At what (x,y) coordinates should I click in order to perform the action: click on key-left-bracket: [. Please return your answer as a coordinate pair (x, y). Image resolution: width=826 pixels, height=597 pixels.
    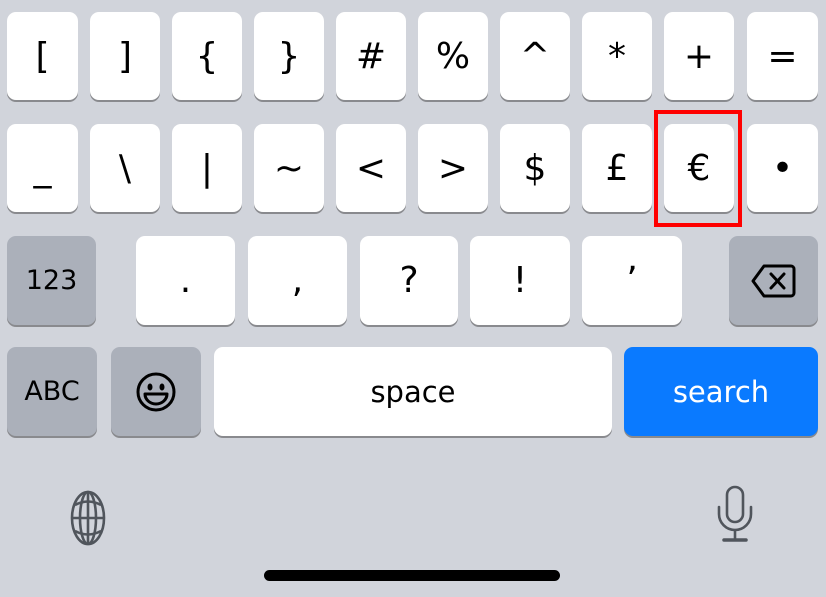
    Looking at the image, I should click on (42, 56).